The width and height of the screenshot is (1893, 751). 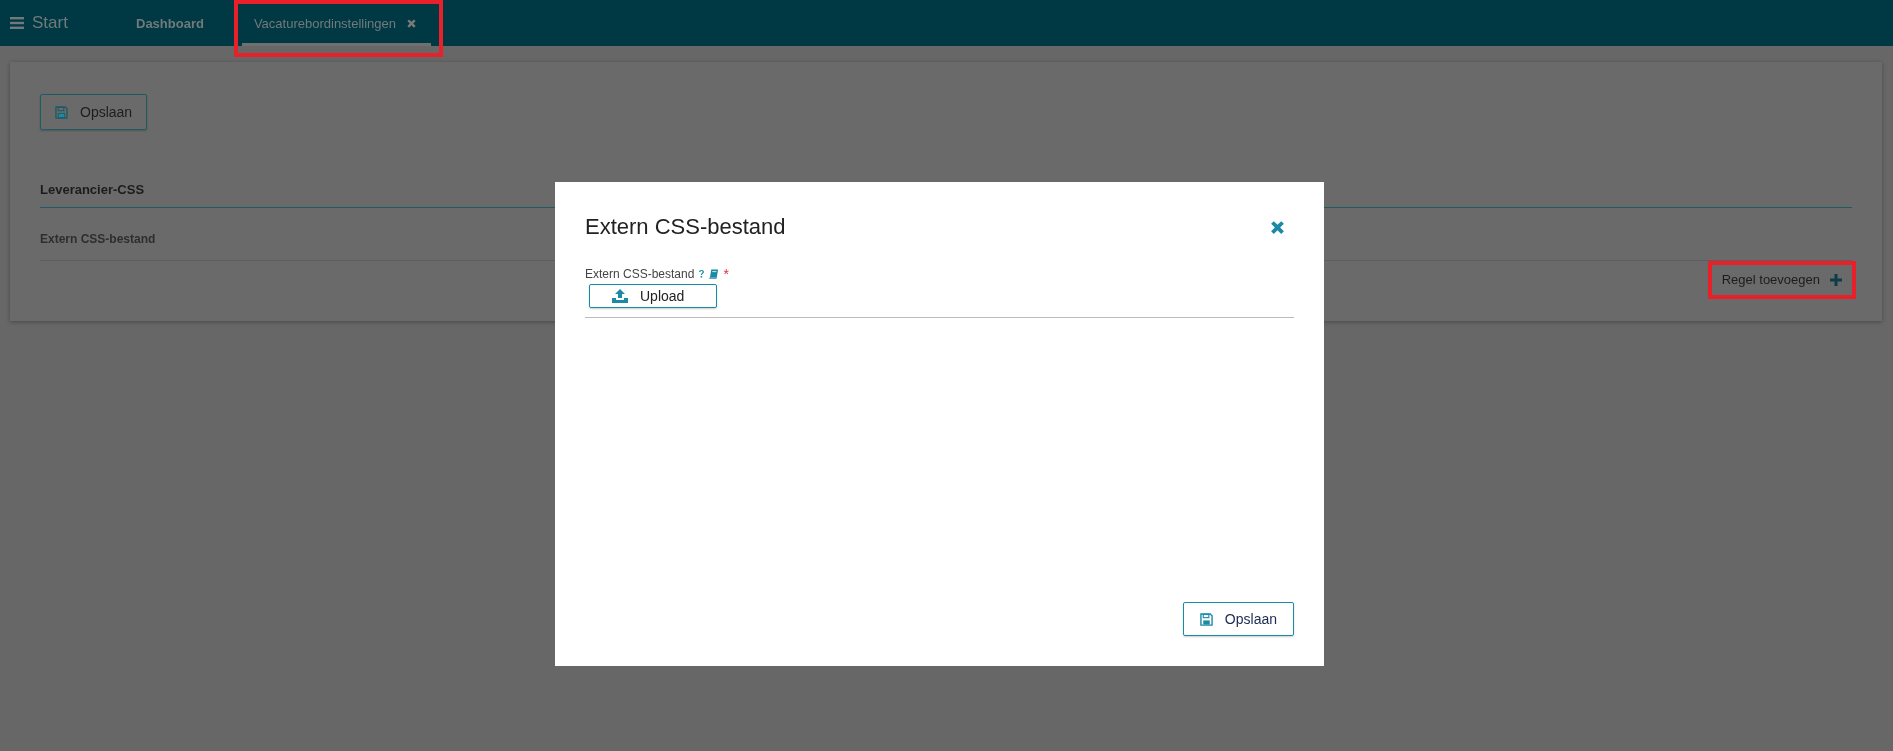 What do you see at coordinates (702, 274) in the screenshot?
I see `help-icon` at bounding box center [702, 274].